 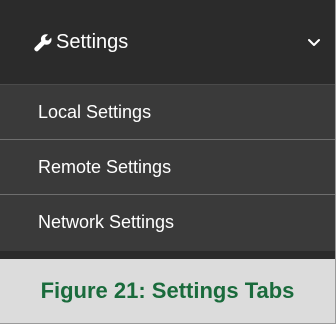 I want to click on settings-menu-title: Settings, so click(x=92, y=42).